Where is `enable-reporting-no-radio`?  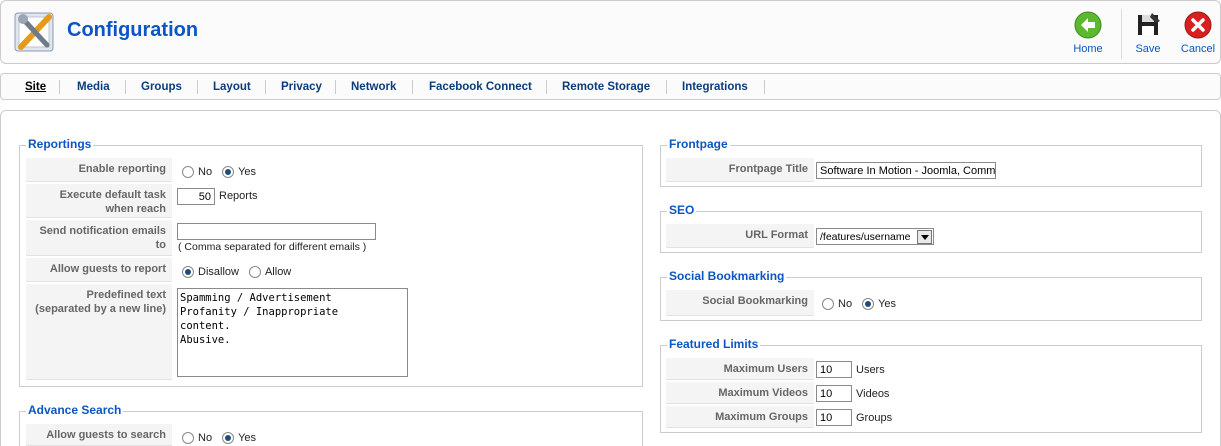 enable-reporting-no-radio is located at coordinates (188, 172).